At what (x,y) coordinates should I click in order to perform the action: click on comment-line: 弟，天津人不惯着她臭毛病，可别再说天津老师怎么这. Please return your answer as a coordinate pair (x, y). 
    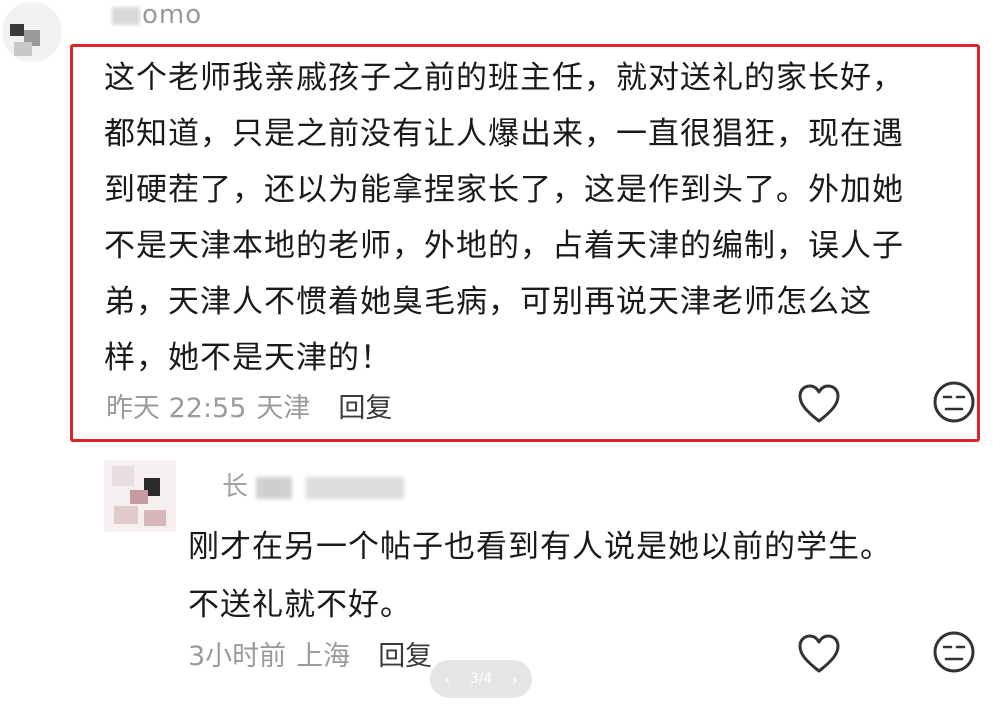
    Looking at the image, I should click on (488, 302).